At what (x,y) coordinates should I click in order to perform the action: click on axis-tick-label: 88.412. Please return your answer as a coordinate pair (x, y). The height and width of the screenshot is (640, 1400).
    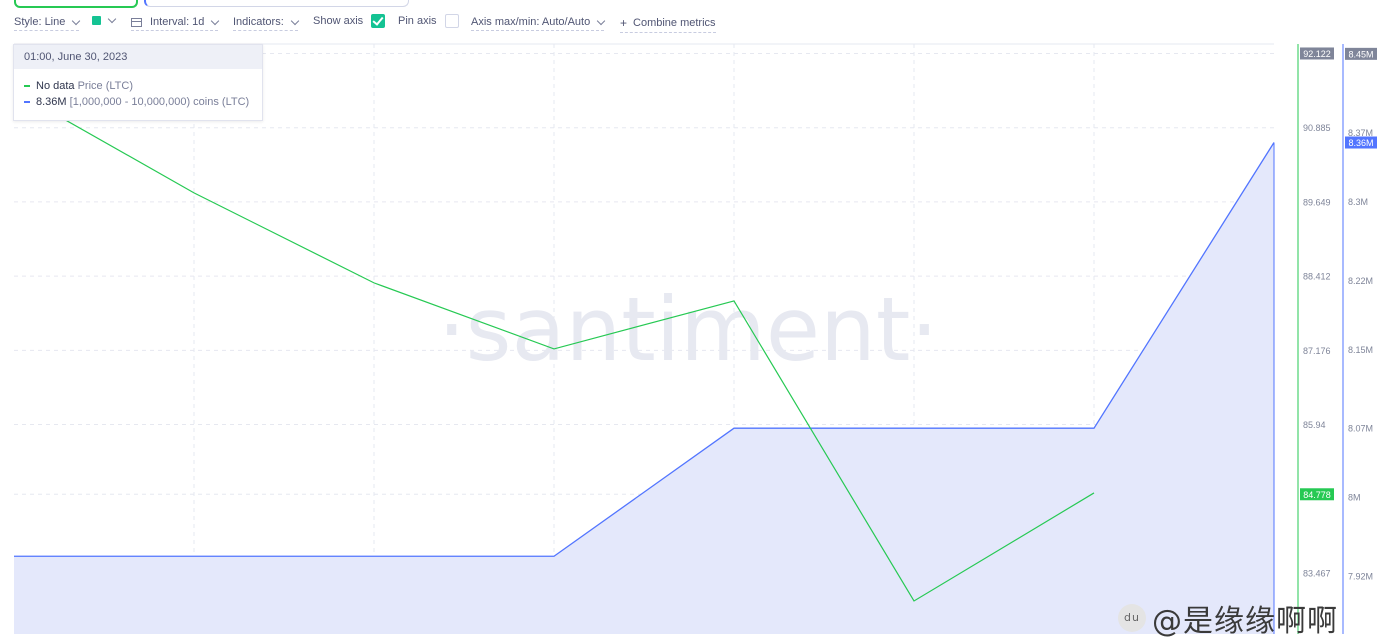
    Looking at the image, I should click on (1317, 277).